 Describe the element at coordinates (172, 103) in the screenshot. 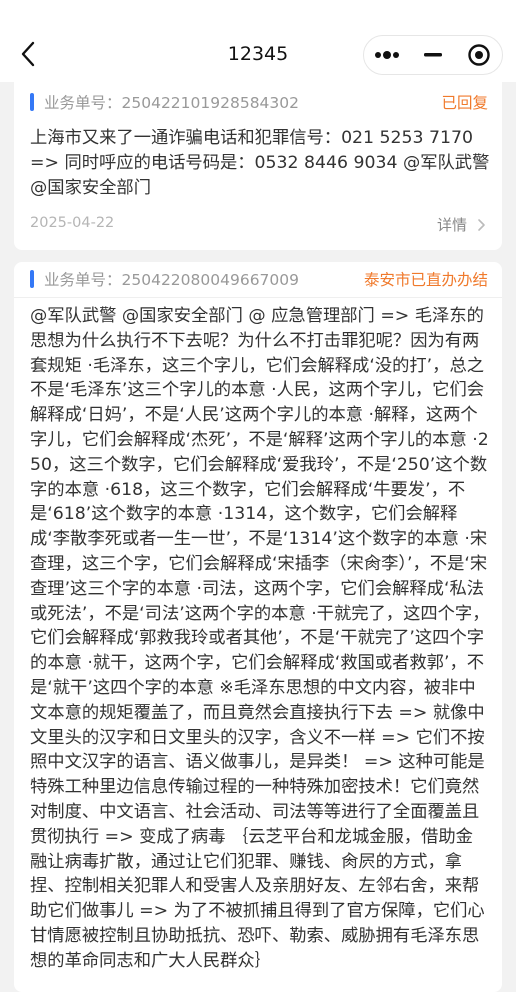

I see `order-number: 业务单号：250422101928584302` at that location.